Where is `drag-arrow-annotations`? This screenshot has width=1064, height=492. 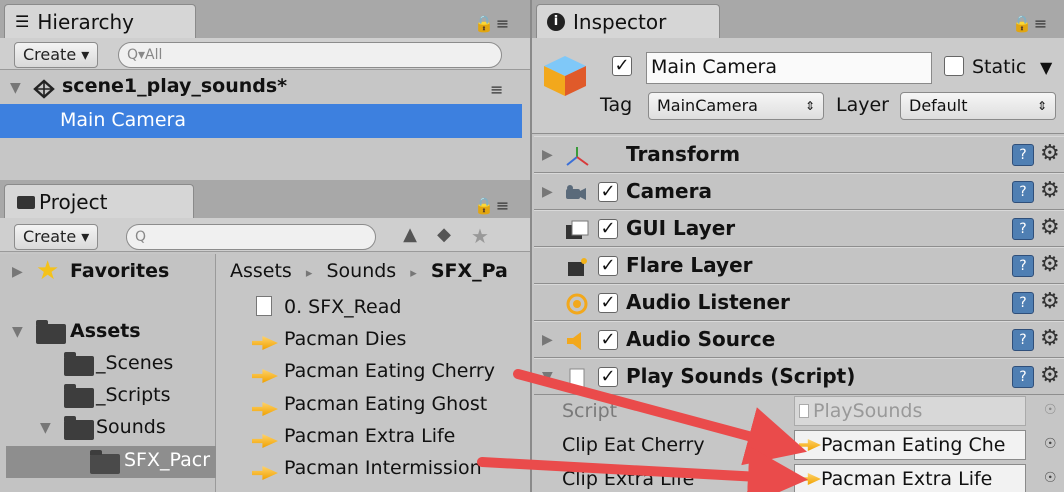
drag-arrow-annotations is located at coordinates (642, 430).